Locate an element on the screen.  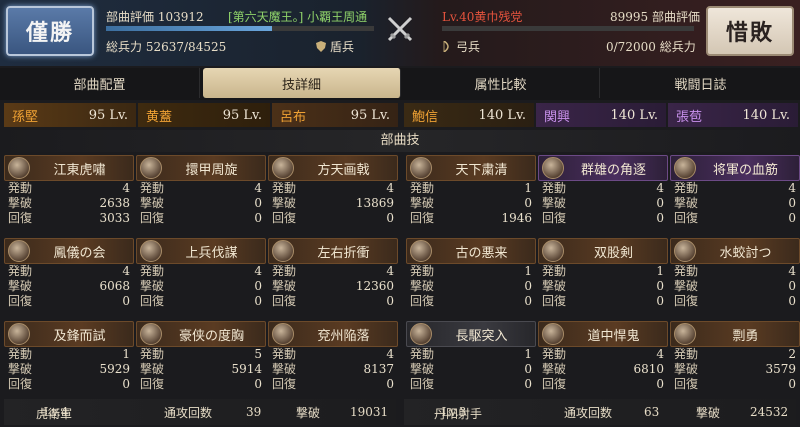
right-troops-label: 総兵力 is located at coordinates (677, 47).